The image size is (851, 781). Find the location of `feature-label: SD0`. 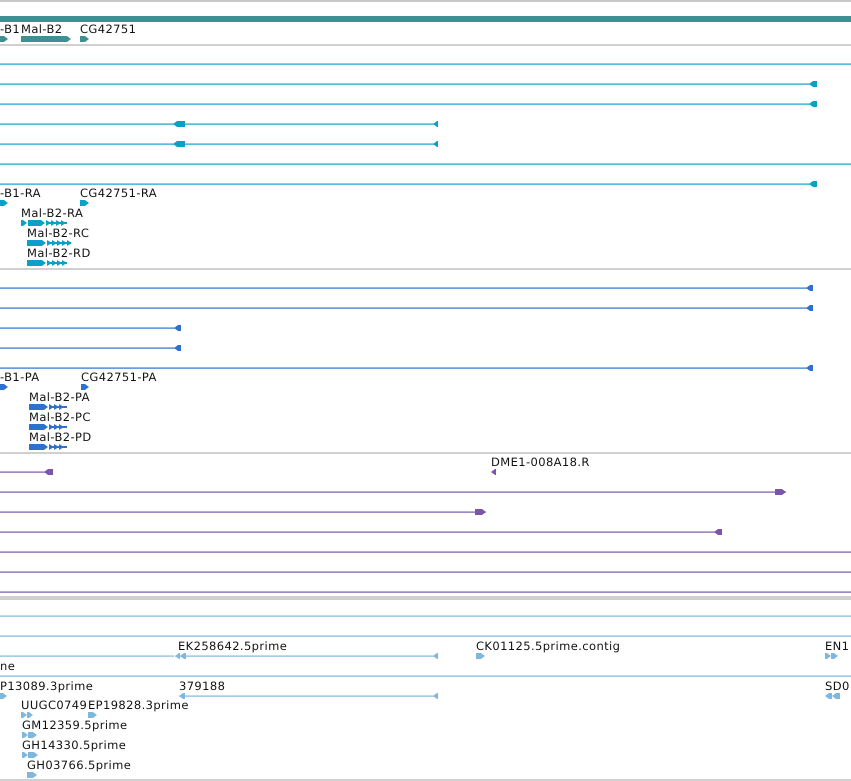

feature-label: SD0 is located at coordinates (837, 686).